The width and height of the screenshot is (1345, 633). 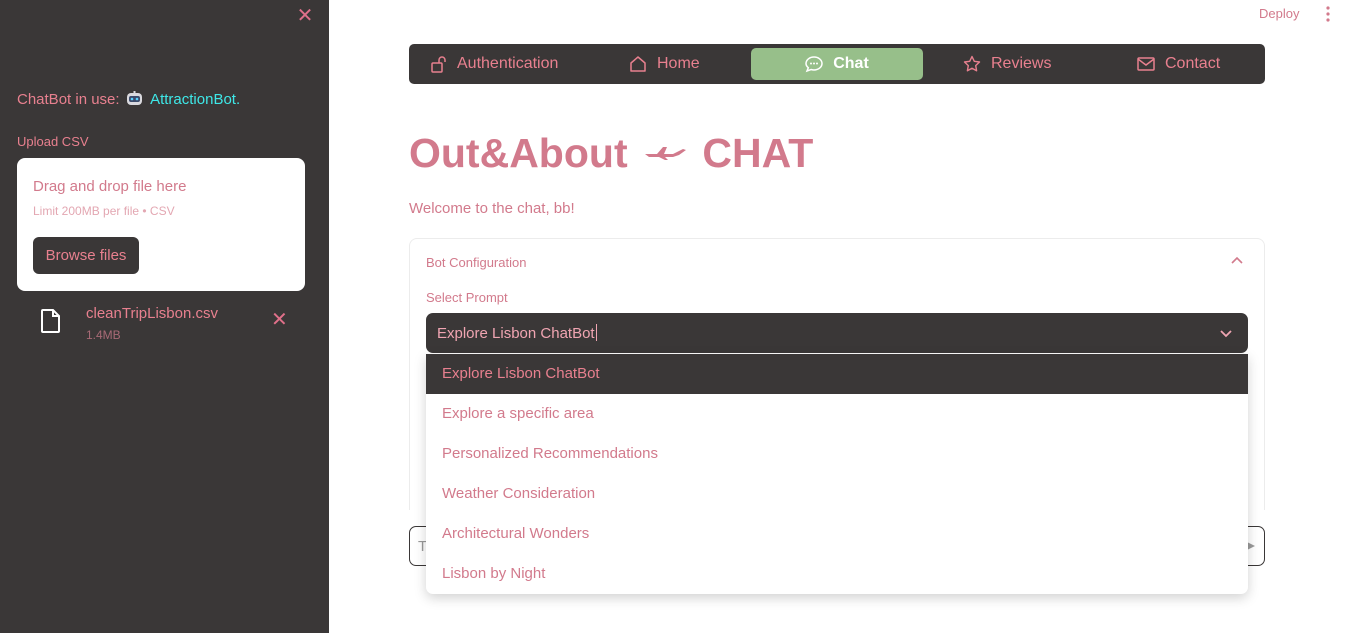 I want to click on prompt-option: Lisbon by Night, so click(x=837, y=574).